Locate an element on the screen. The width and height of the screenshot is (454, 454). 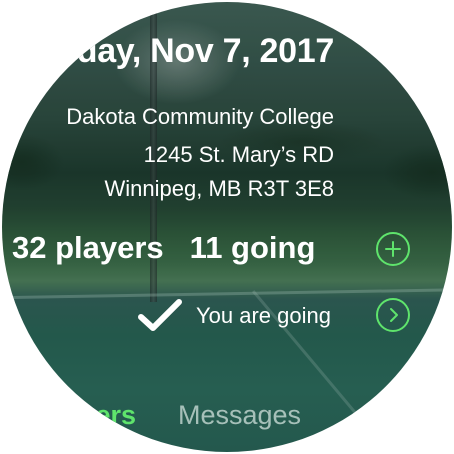
going-count: 11 going is located at coordinates (252, 247).